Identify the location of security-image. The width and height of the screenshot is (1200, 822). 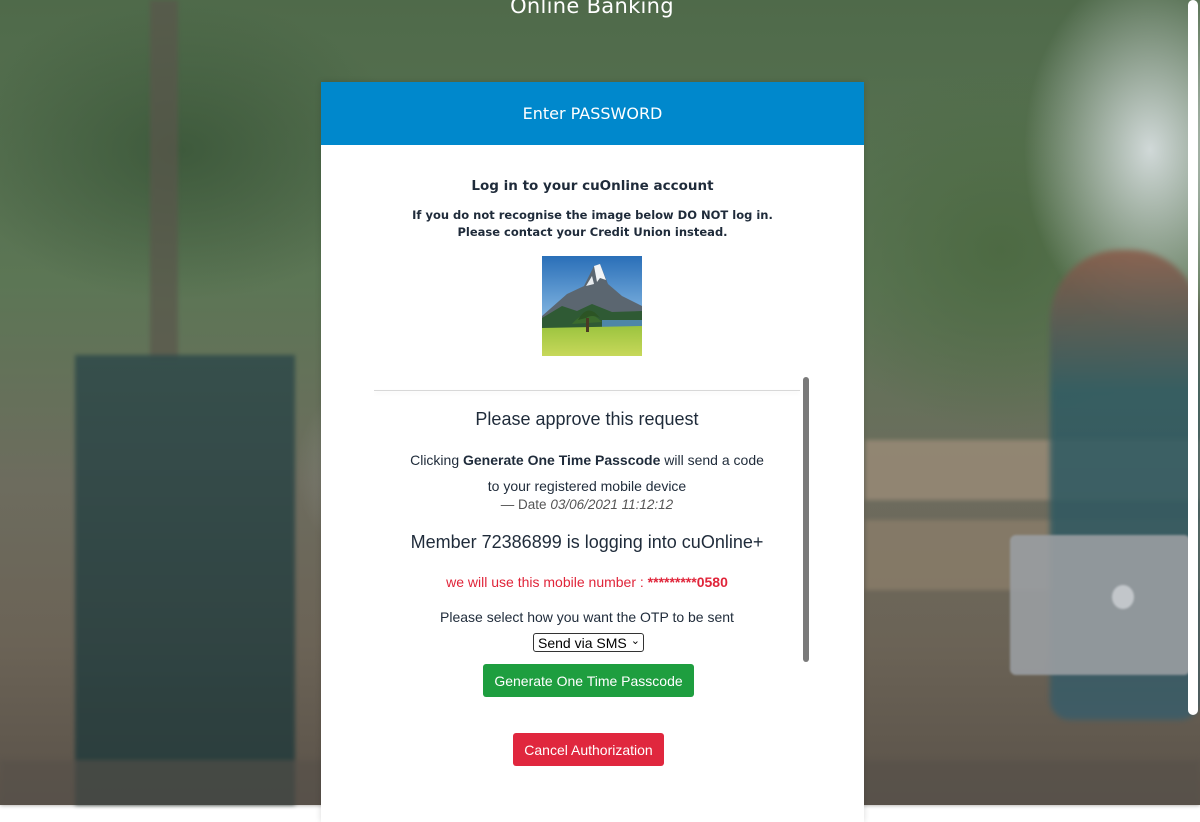
(592, 306).